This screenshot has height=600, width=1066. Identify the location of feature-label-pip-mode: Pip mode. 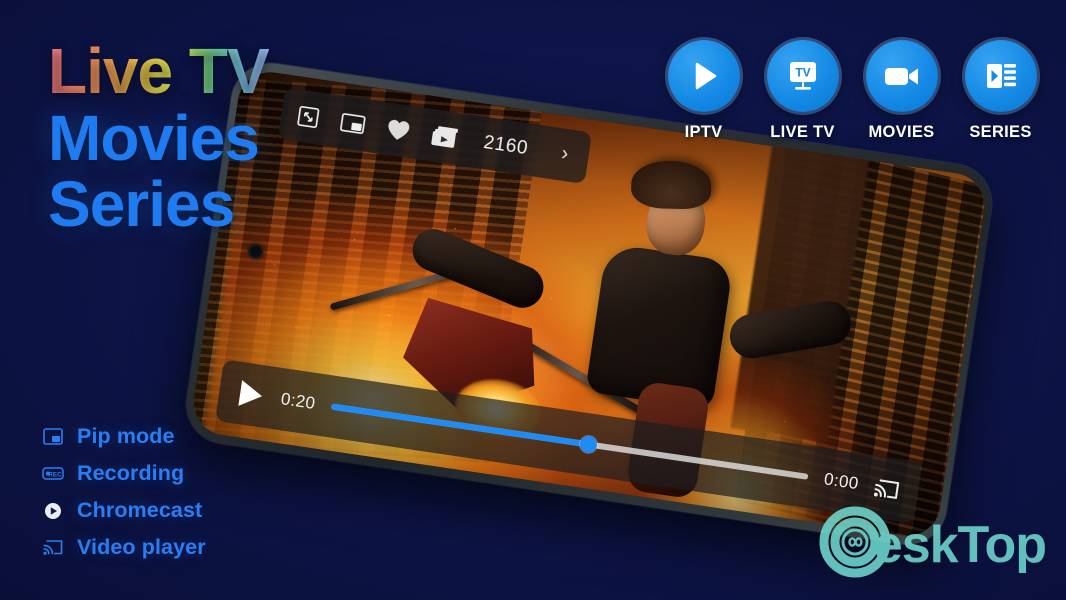
(126, 436).